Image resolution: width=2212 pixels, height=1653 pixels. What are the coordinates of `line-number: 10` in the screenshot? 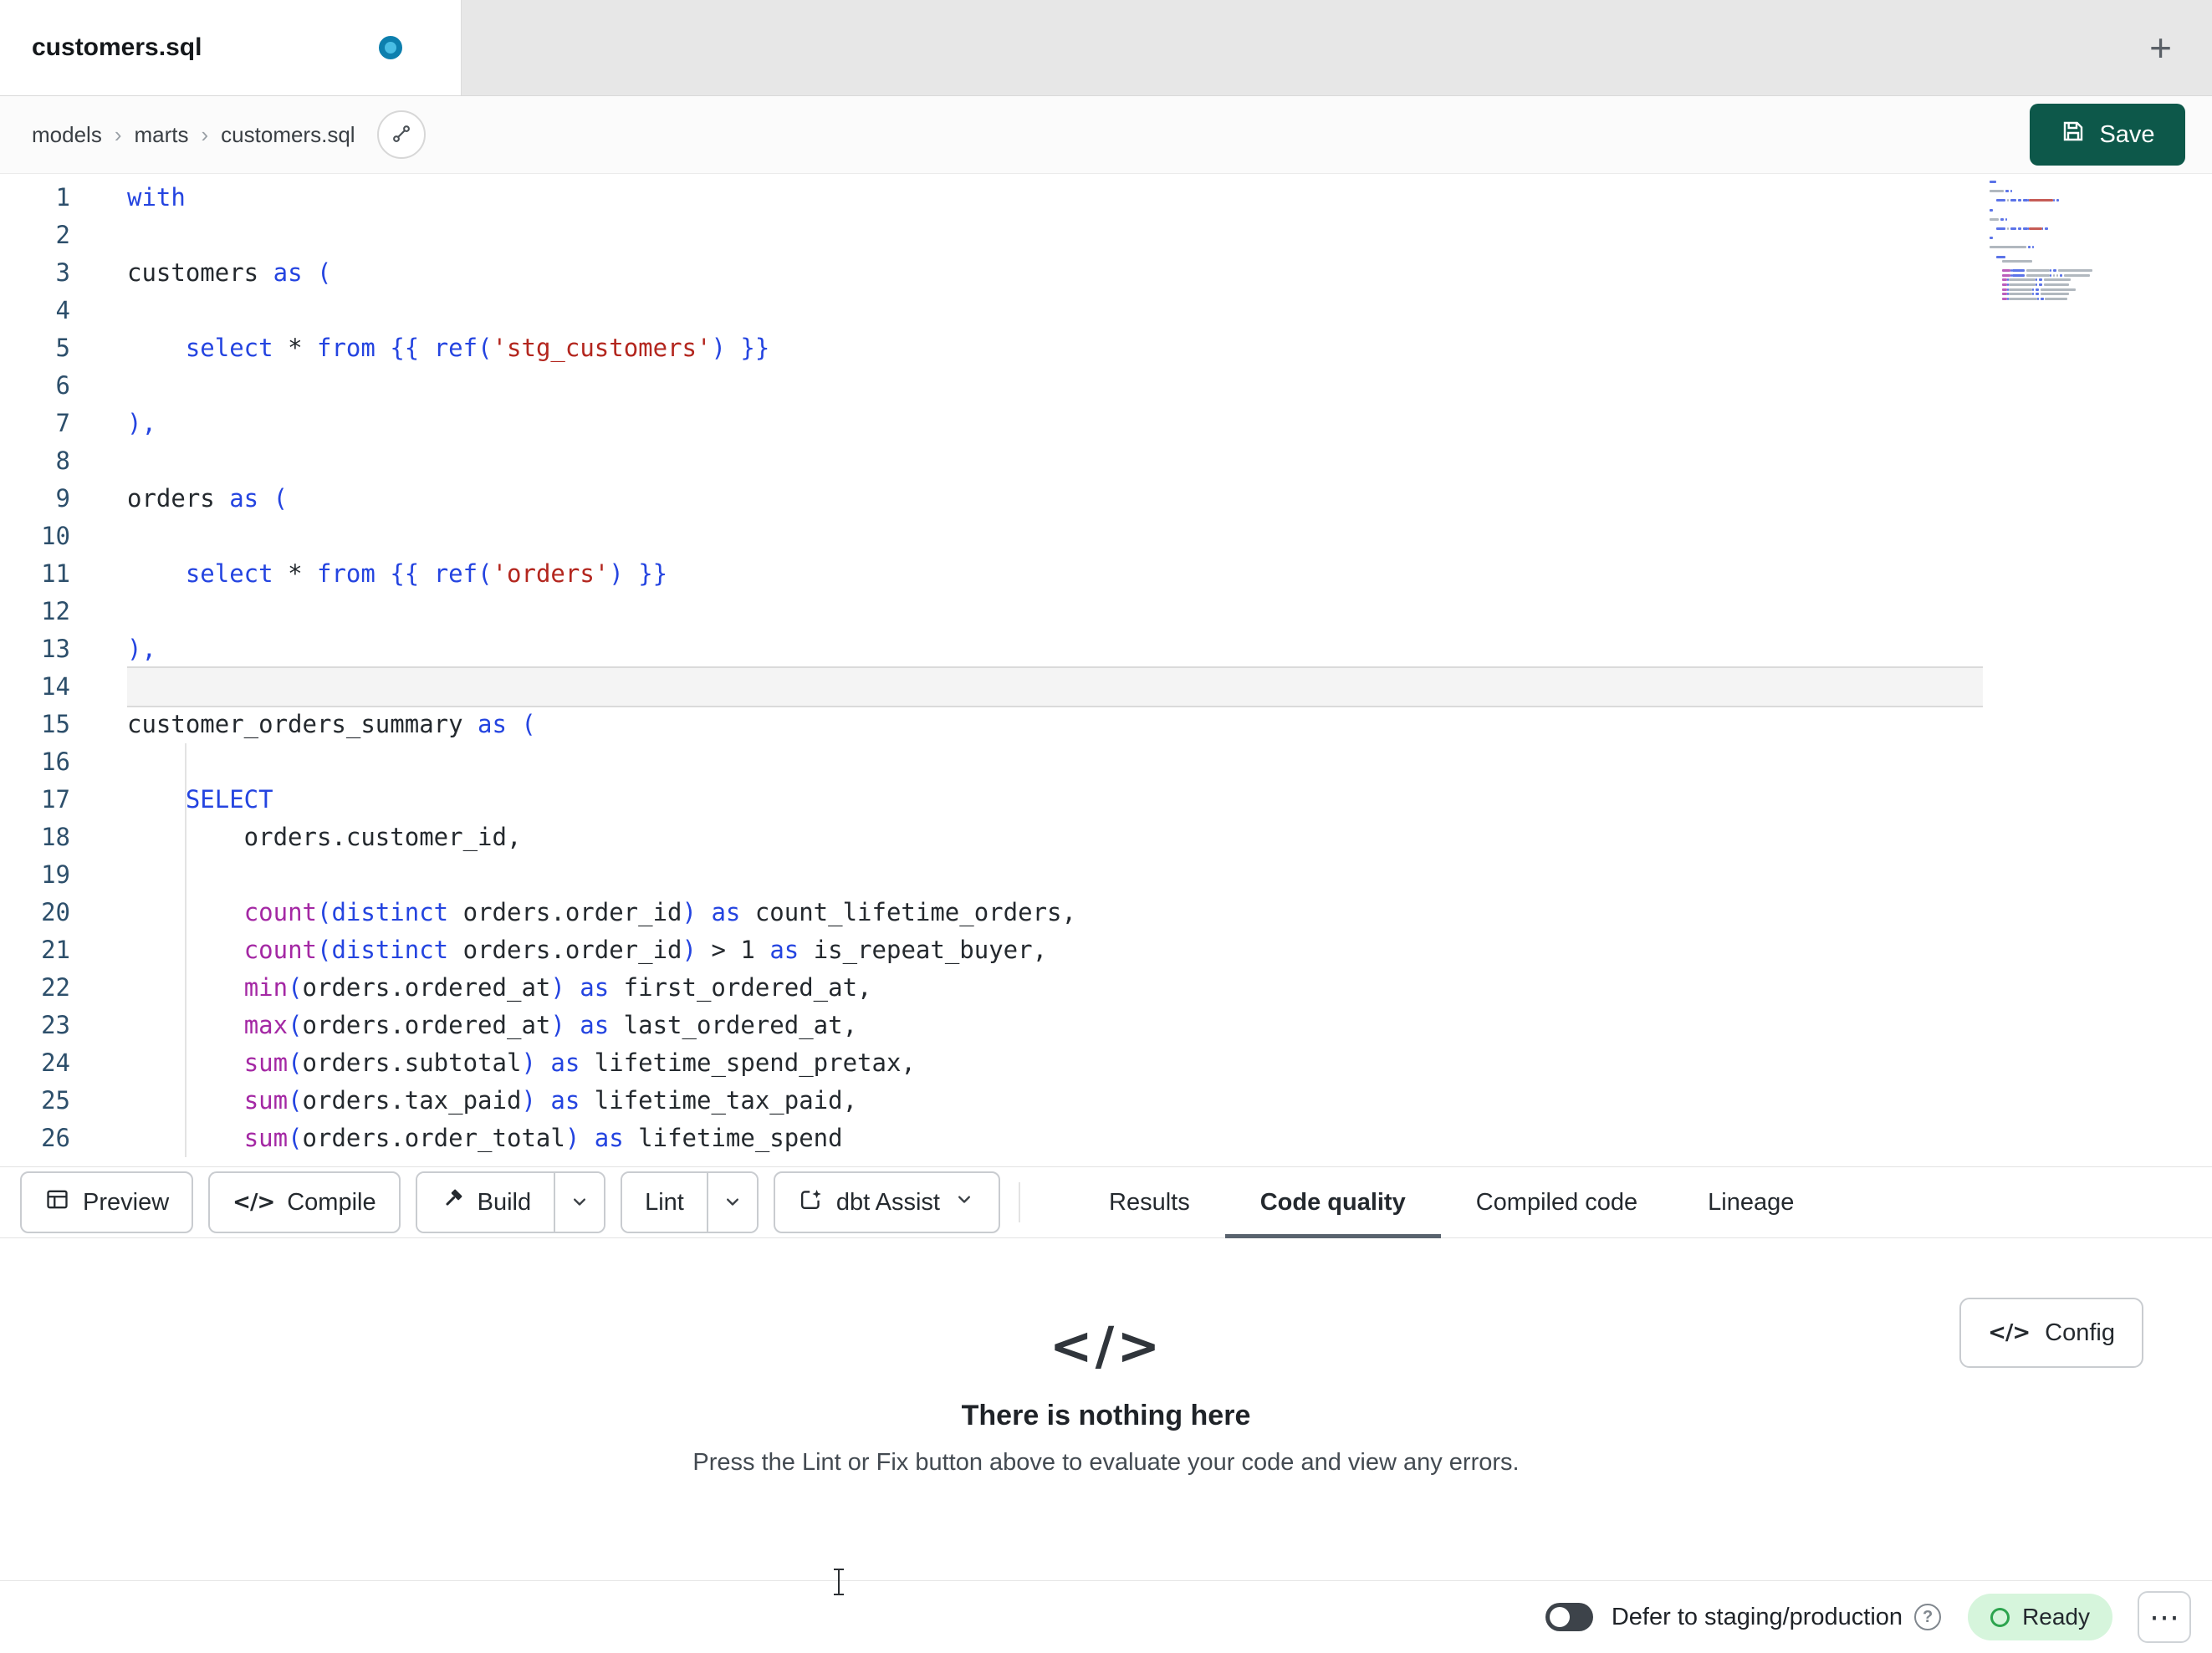 It's located at (35, 536).